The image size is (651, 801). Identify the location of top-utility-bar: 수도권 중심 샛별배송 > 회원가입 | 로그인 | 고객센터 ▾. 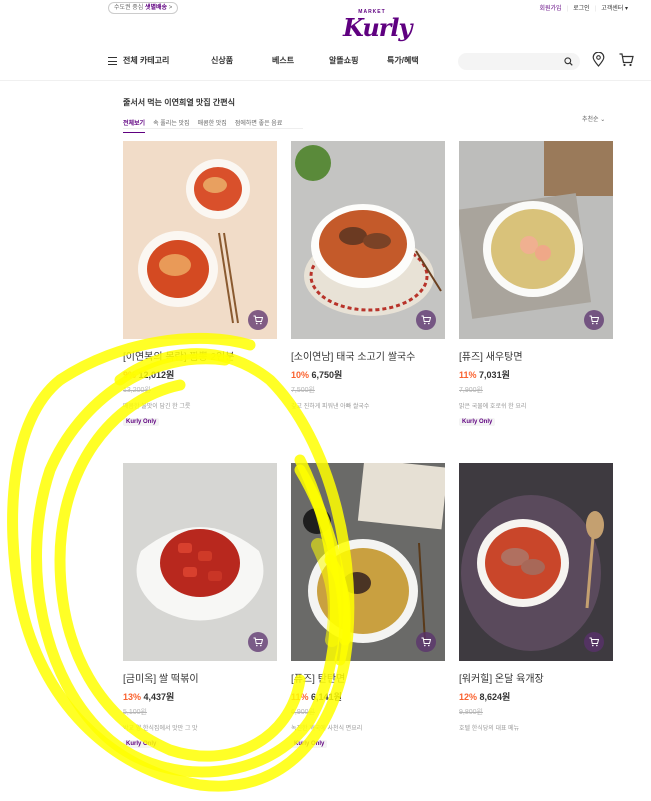
(325, 8).